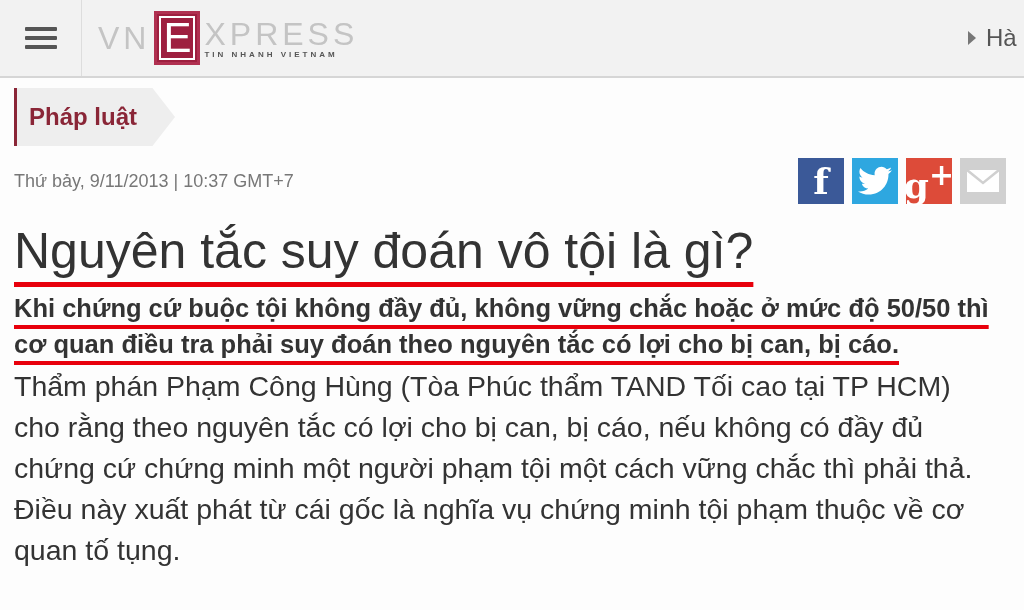 This screenshot has height=610, width=1024. Describe the element at coordinates (502, 326) in the screenshot. I see `article-lead: Khi chứng cứ buộc tội không đầy đủ, không vững chắc hoặc ở mức độ 50/50 thì cơ quan điều tra phải suy đoán theo nguyên tắc có lợi cho bị can, bị cáo.` at that location.